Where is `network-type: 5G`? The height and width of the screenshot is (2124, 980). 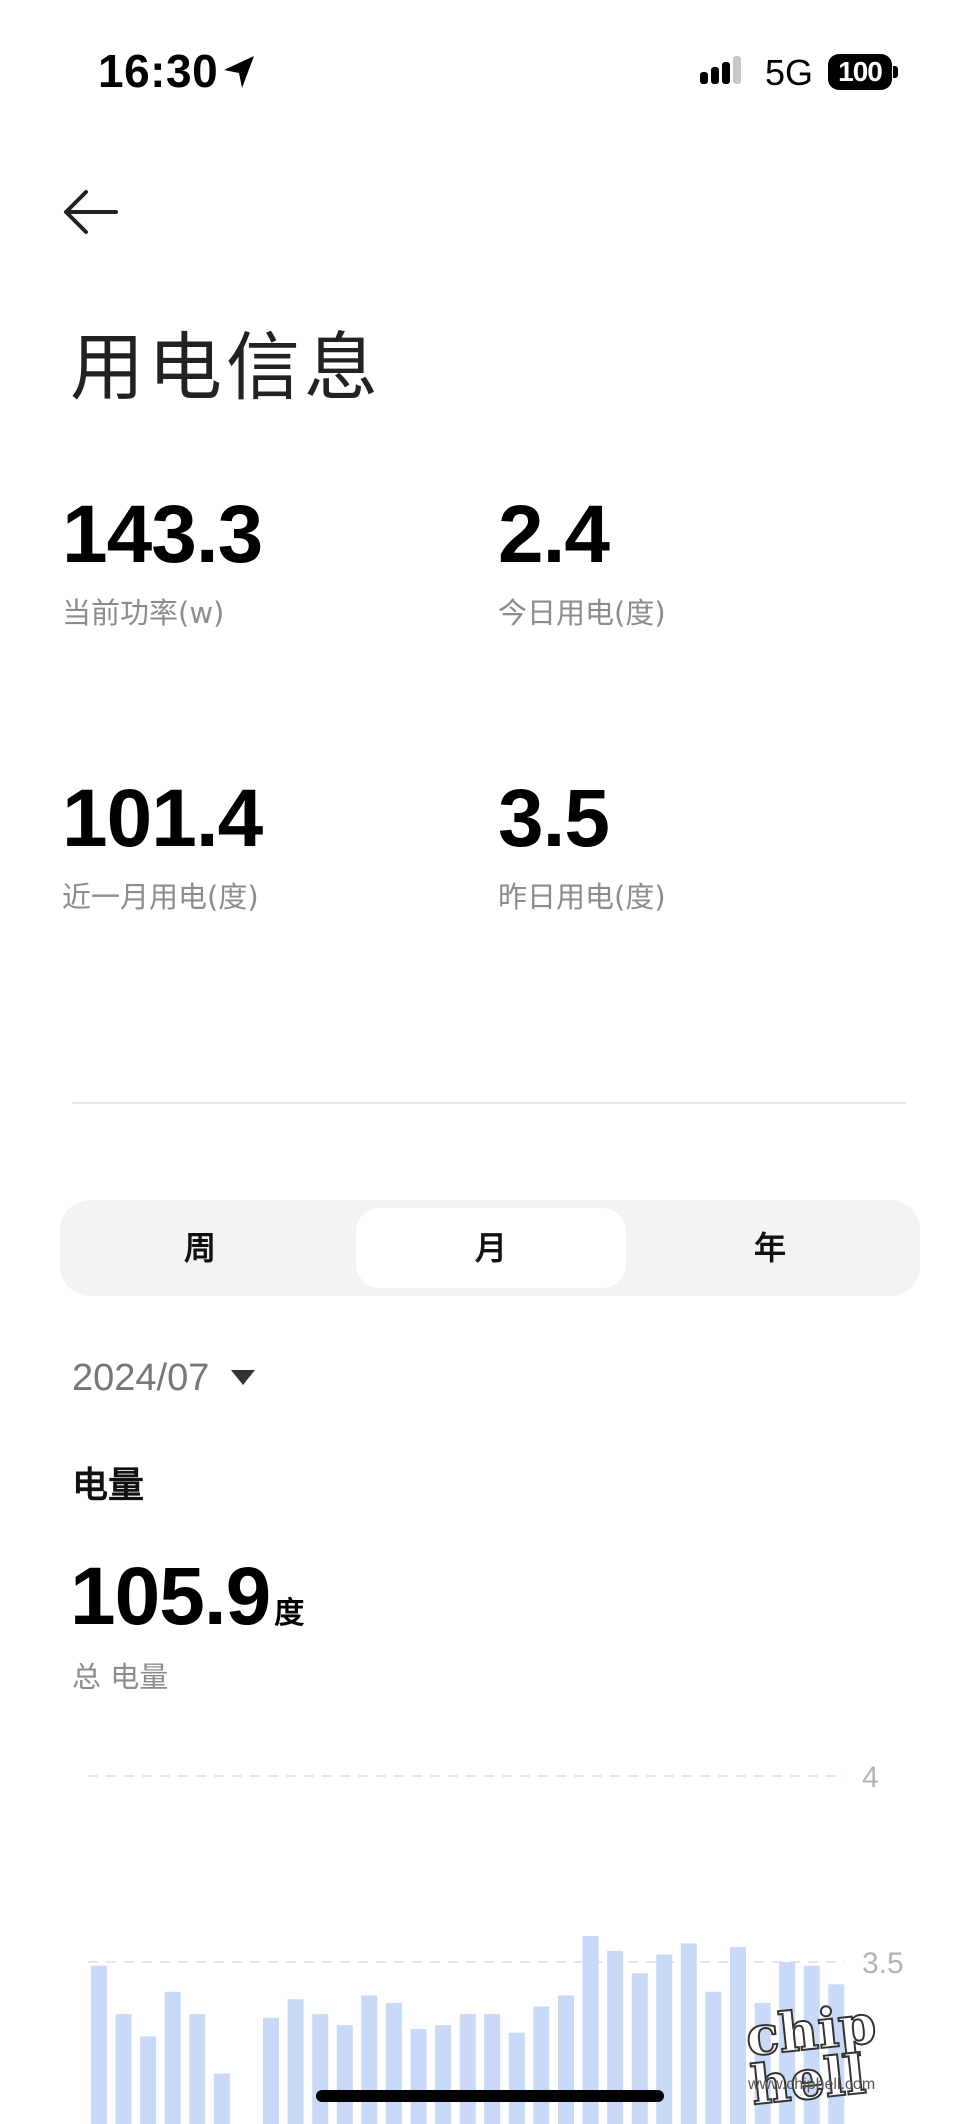
network-type: 5G is located at coordinates (789, 72).